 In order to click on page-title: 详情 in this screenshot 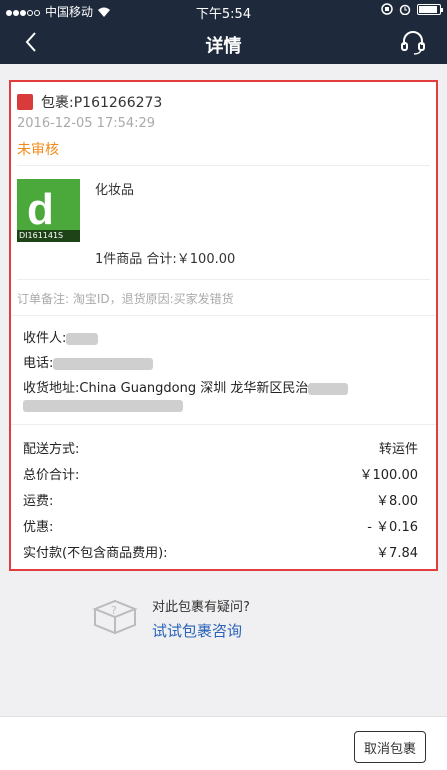, I will do `click(223, 46)`.